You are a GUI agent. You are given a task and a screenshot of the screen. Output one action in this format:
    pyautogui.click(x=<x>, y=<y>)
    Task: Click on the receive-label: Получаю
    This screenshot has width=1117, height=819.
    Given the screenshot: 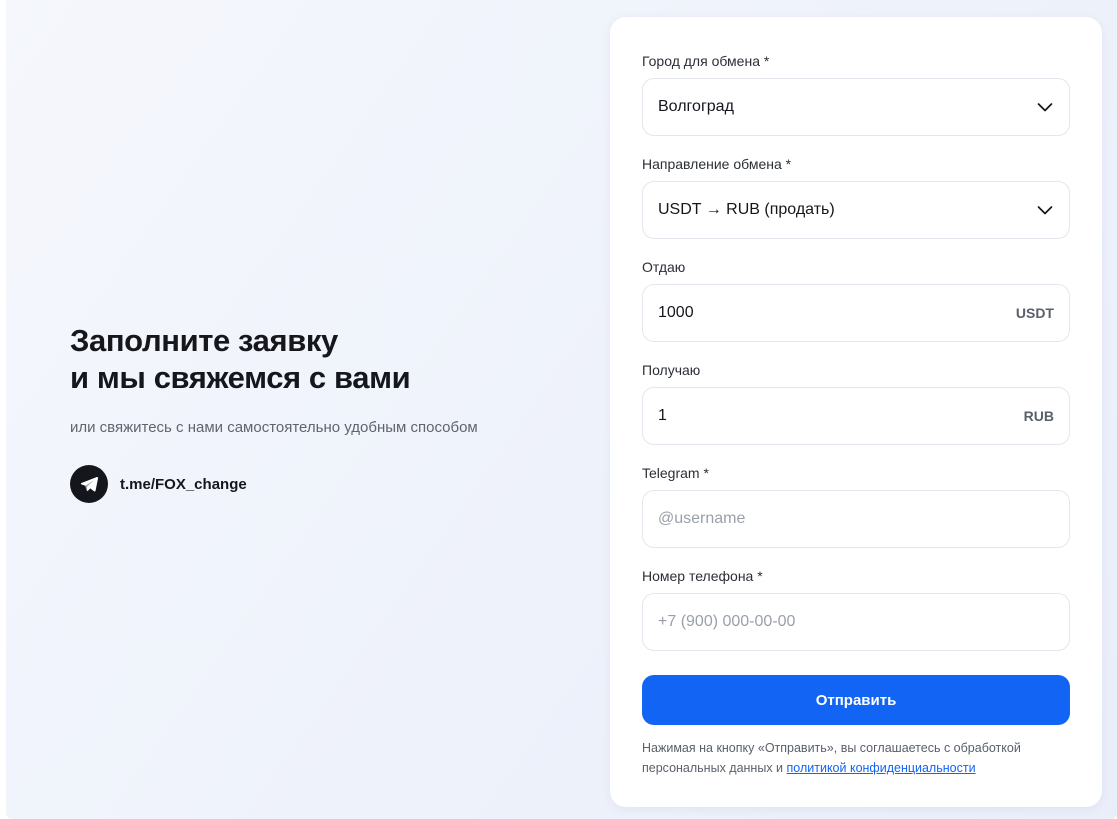 What is the action you would take?
    pyautogui.click(x=671, y=370)
    